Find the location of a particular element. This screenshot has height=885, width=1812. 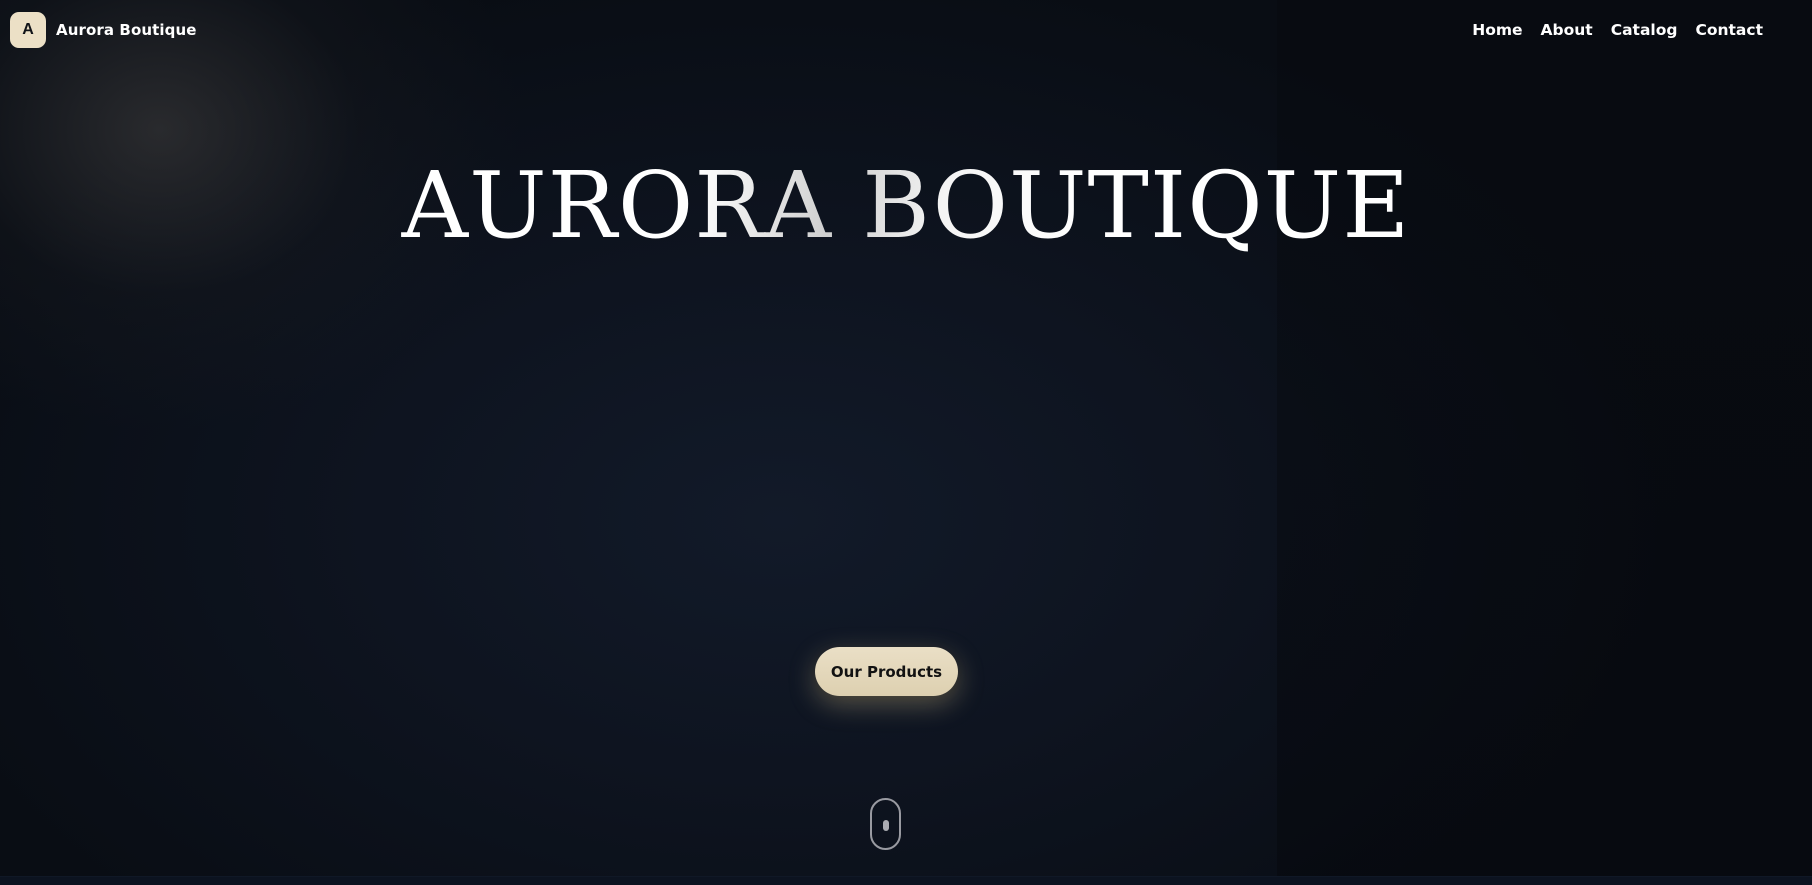

scroll-wheel-dot is located at coordinates (885, 825).